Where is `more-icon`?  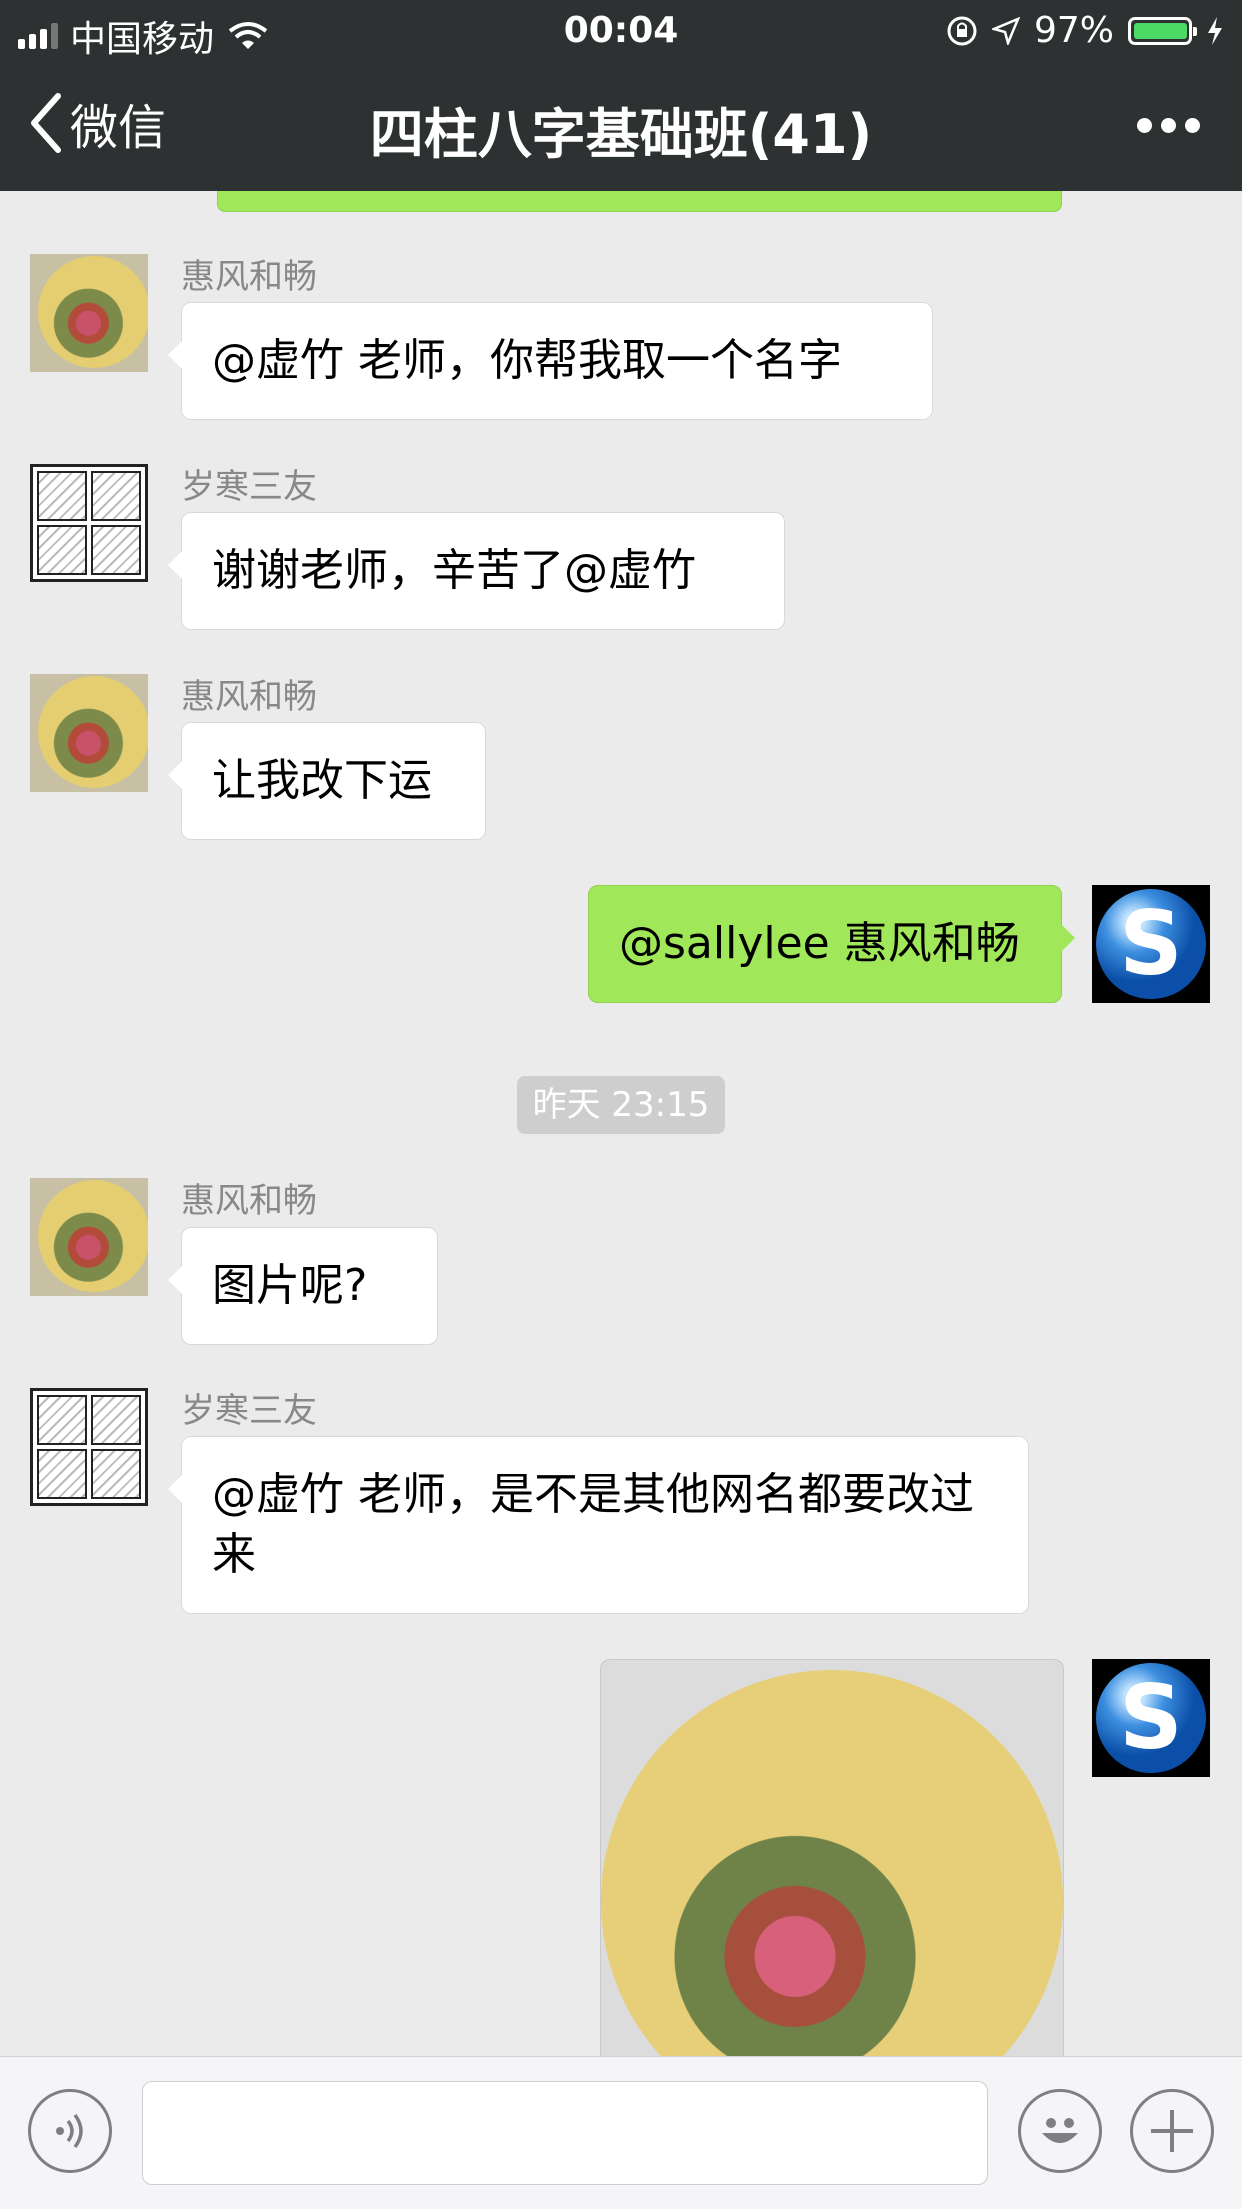 more-icon is located at coordinates (1168, 125).